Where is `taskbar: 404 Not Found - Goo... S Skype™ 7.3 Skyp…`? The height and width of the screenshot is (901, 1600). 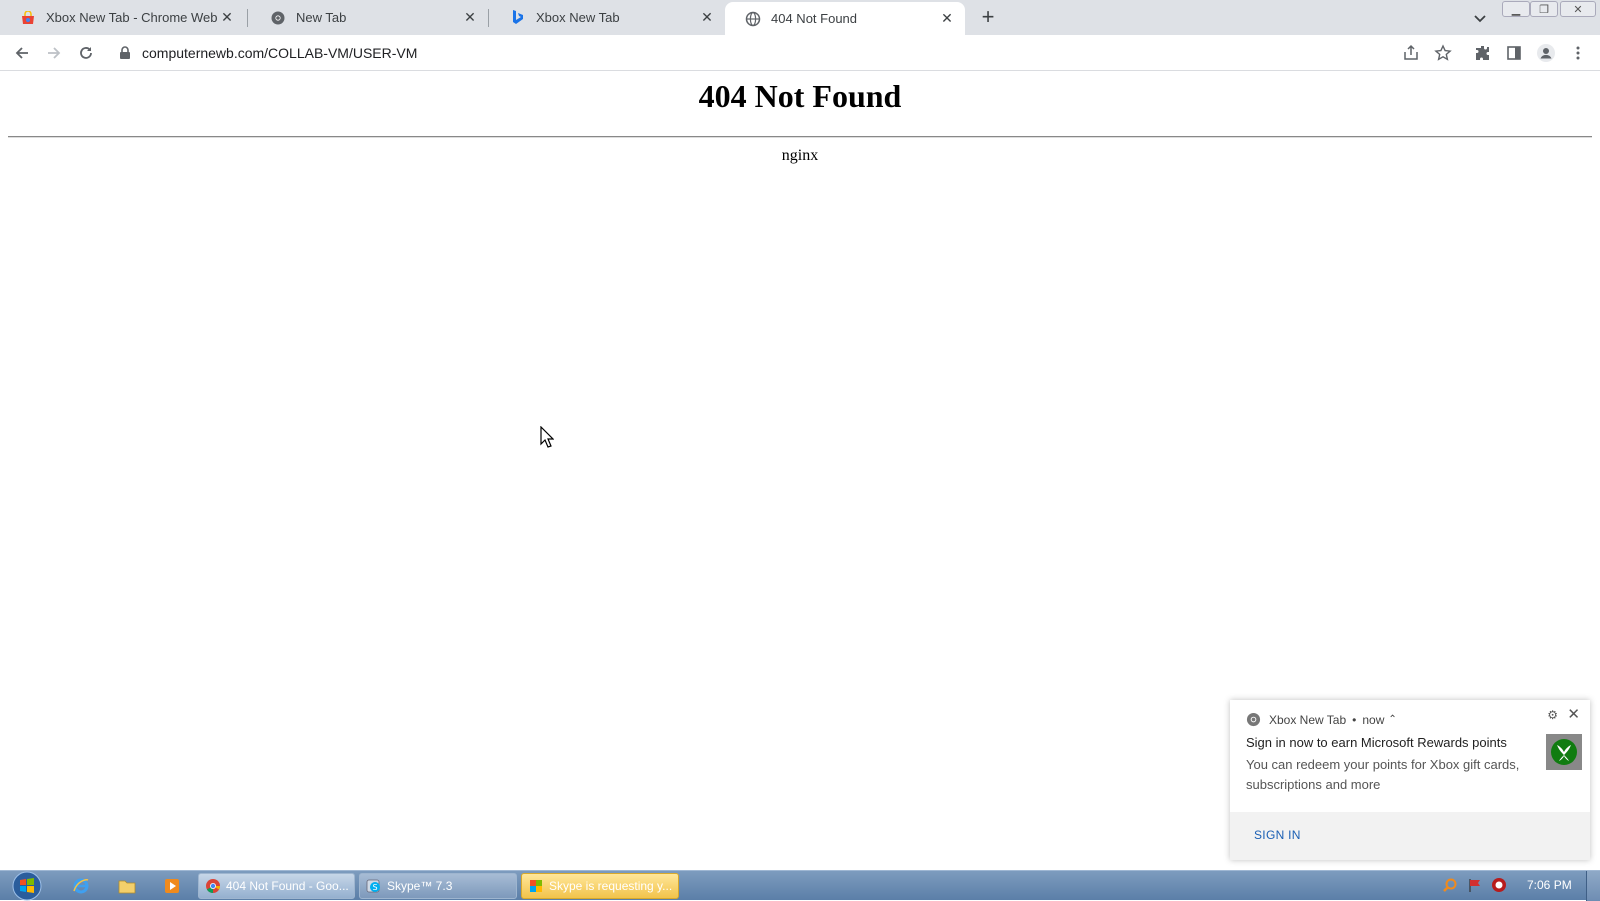
taskbar: 404 Not Found - Goo... S Skype™ 7.3 Skyp… is located at coordinates (800, 885).